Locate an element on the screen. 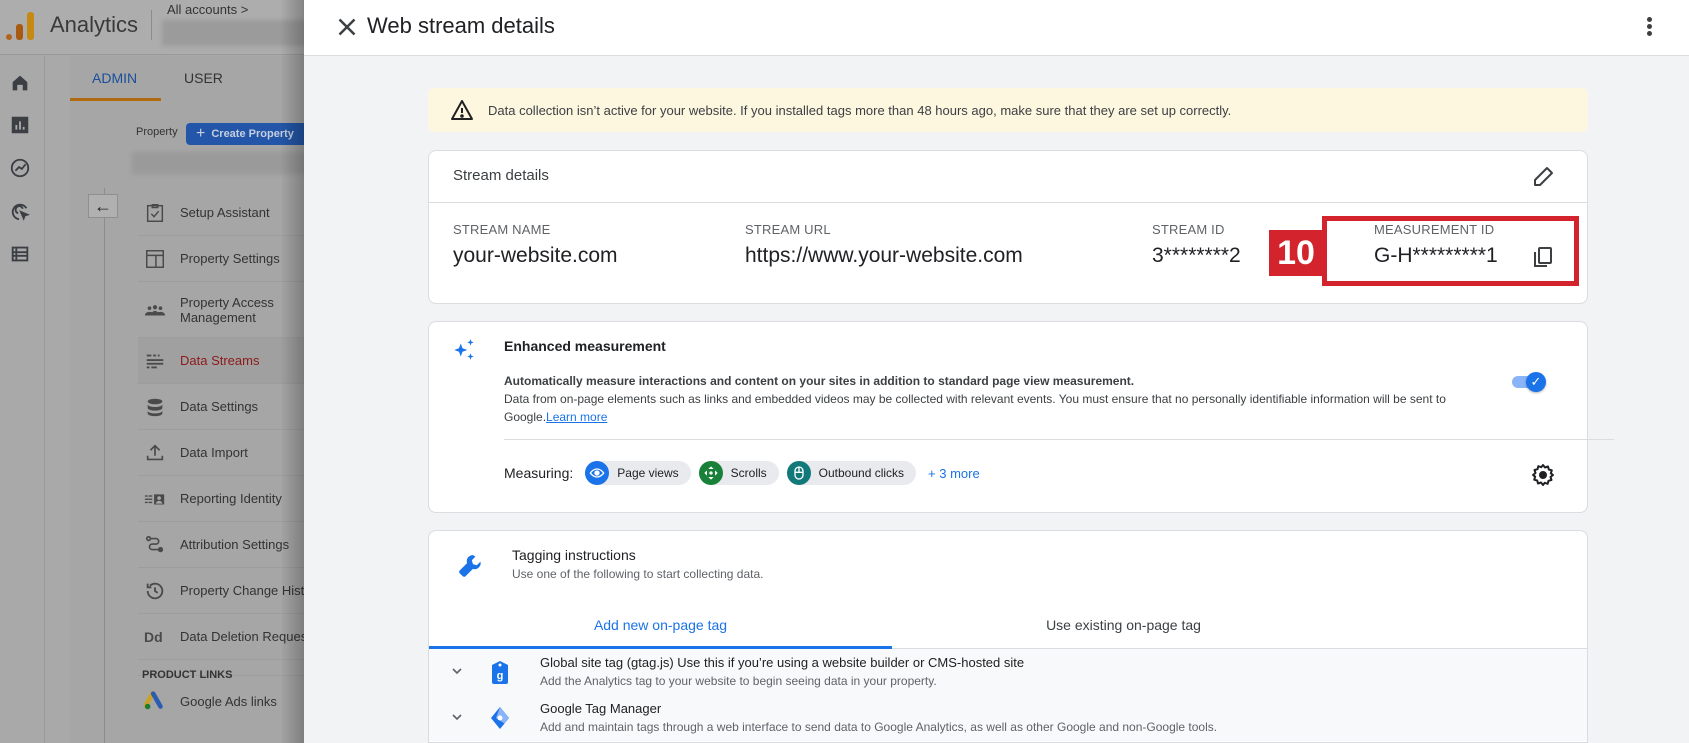 The image size is (1689, 743). clipboard-check-icon is located at coordinates (155, 213).